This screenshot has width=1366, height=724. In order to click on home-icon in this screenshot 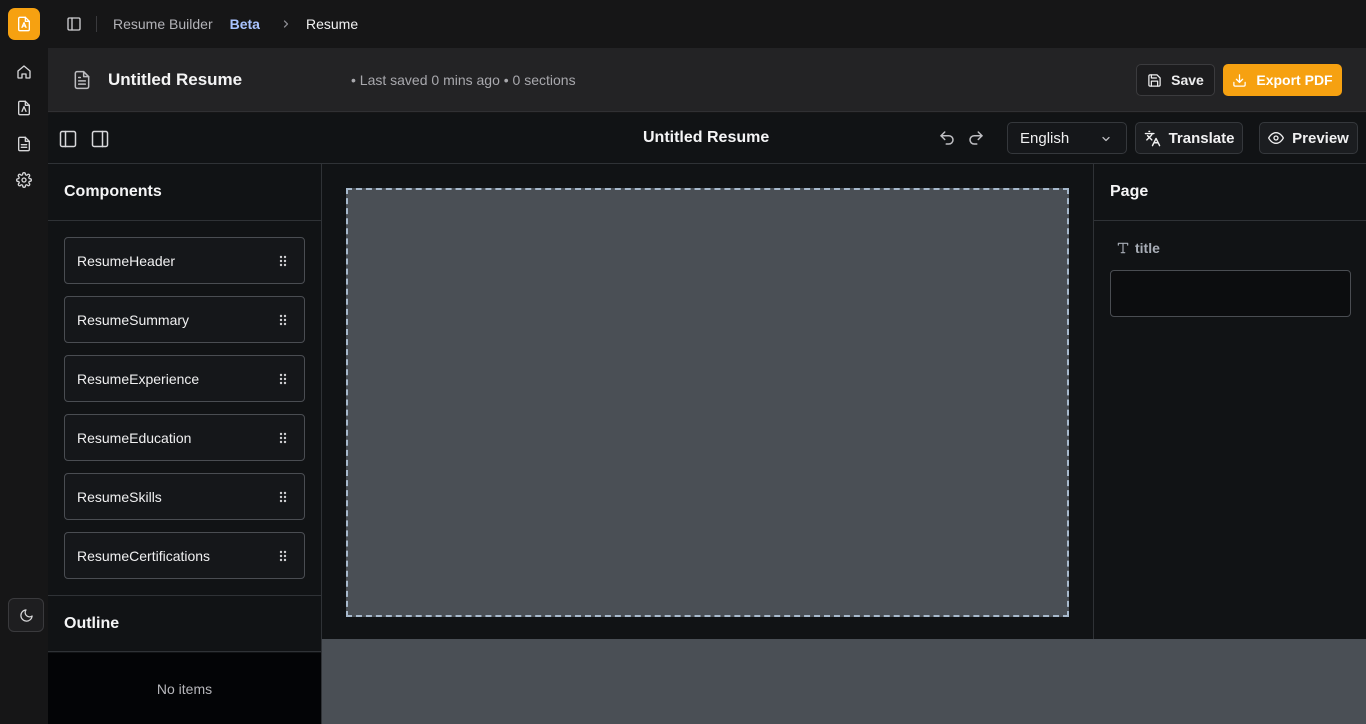, I will do `click(24, 72)`.